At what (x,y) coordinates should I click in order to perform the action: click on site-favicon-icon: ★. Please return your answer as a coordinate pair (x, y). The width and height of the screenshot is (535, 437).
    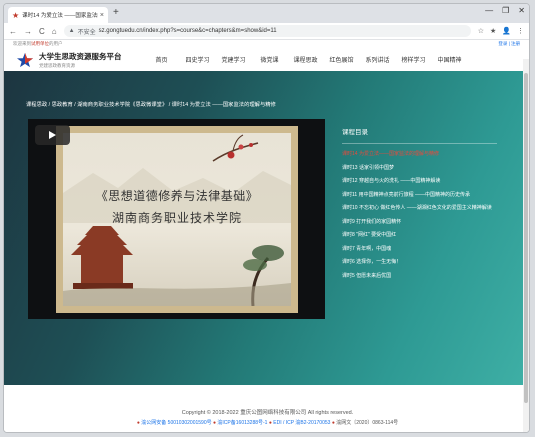
    Looking at the image, I should click on (16, 15).